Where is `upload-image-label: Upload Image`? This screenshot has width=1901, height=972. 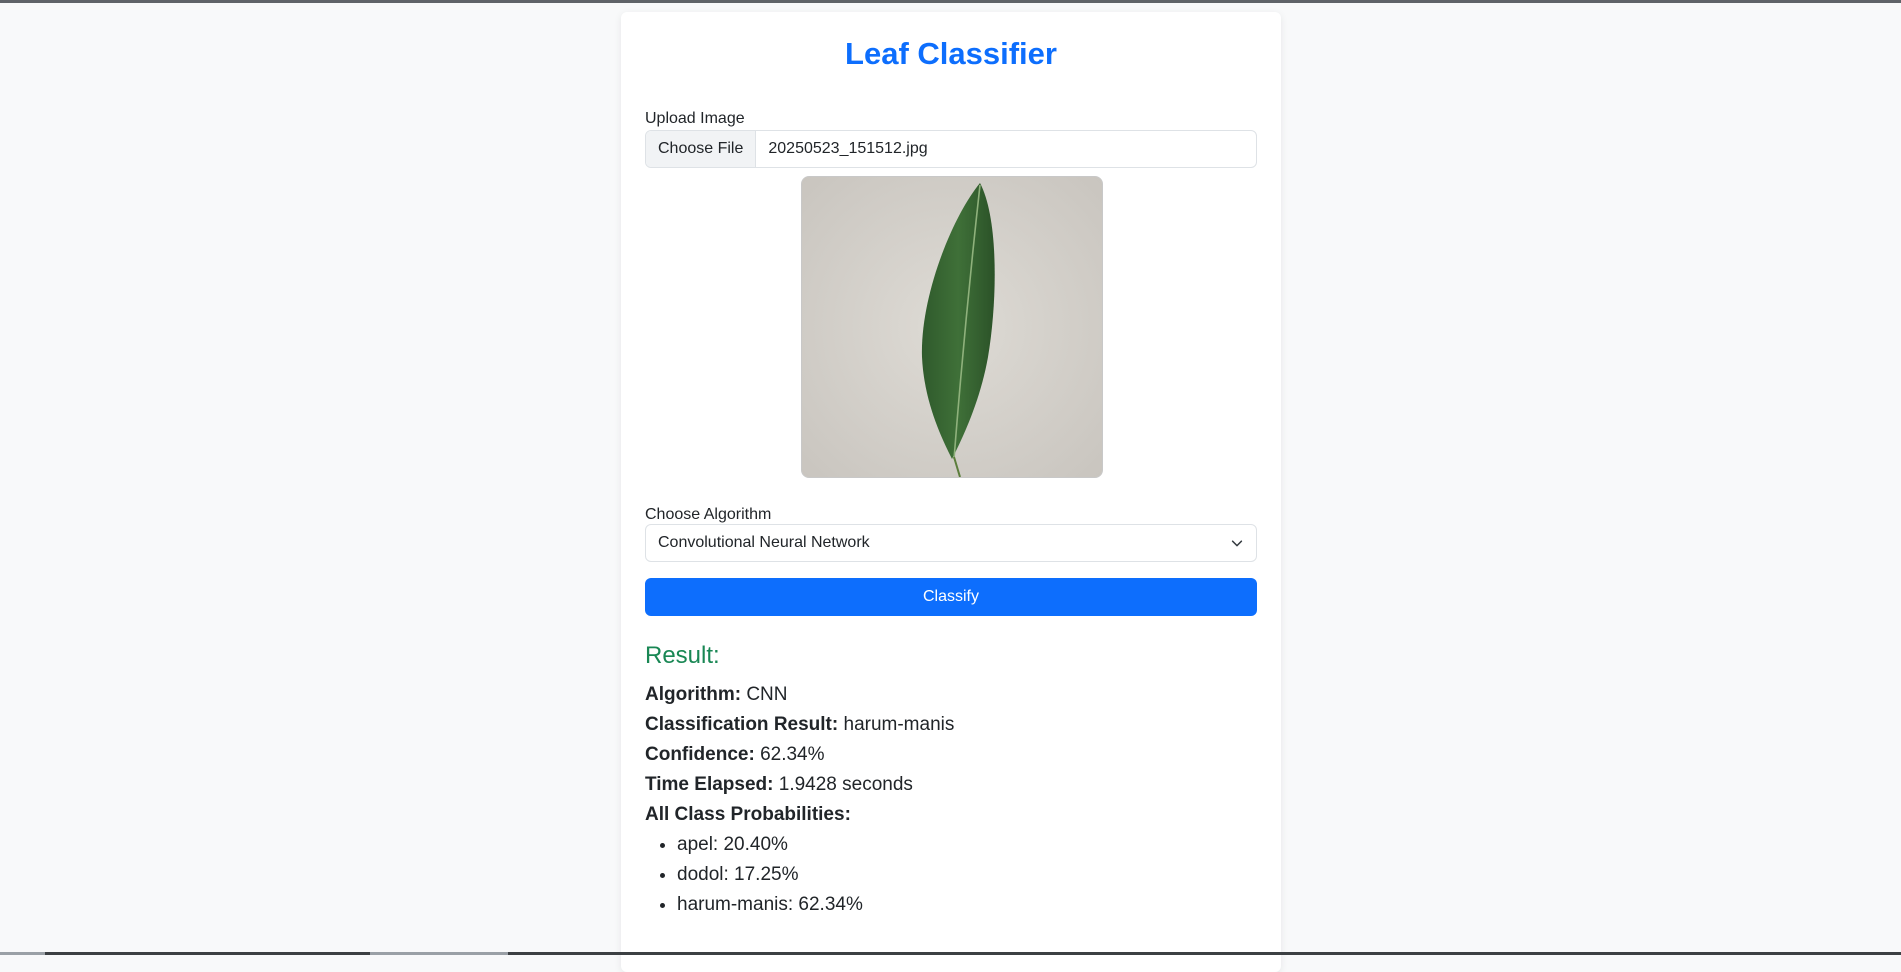 upload-image-label: Upload Image is located at coordinates (695, 118).